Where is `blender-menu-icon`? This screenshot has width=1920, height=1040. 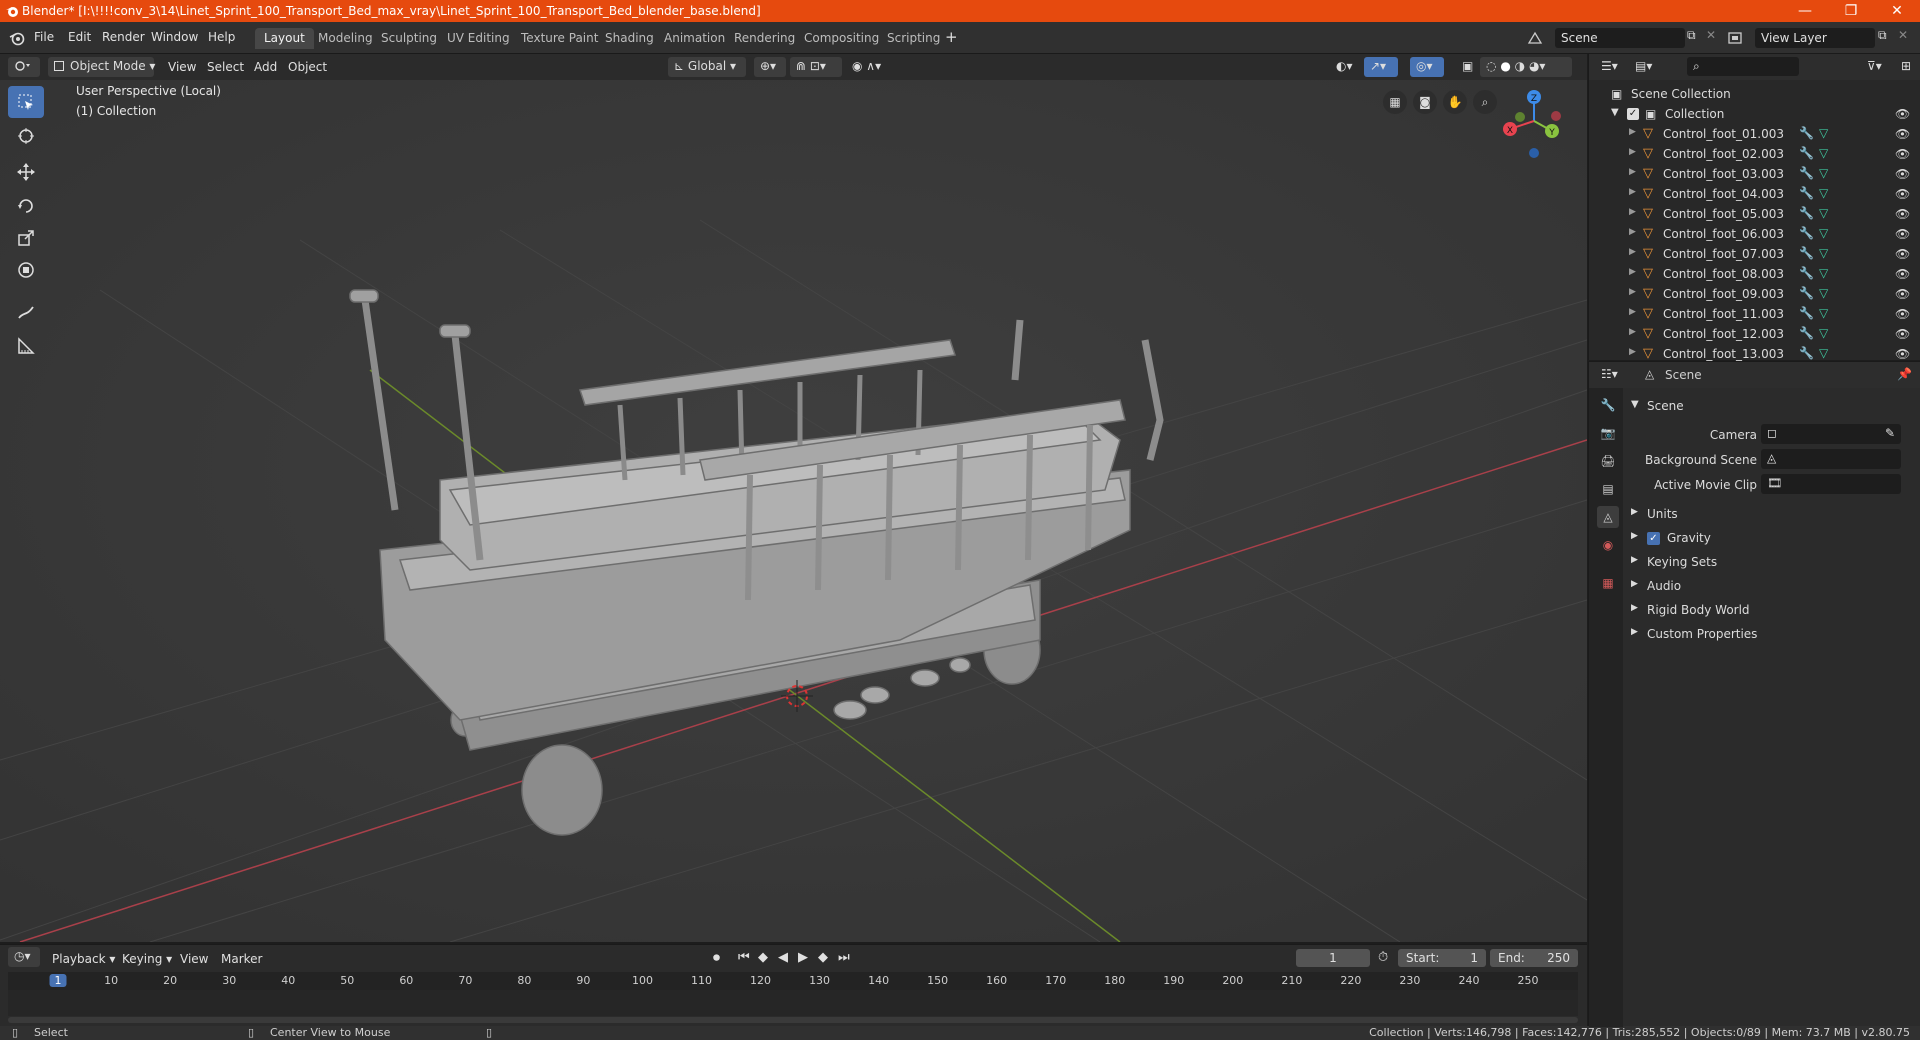 blender-menu-icon is located at coordinates (17, 38).